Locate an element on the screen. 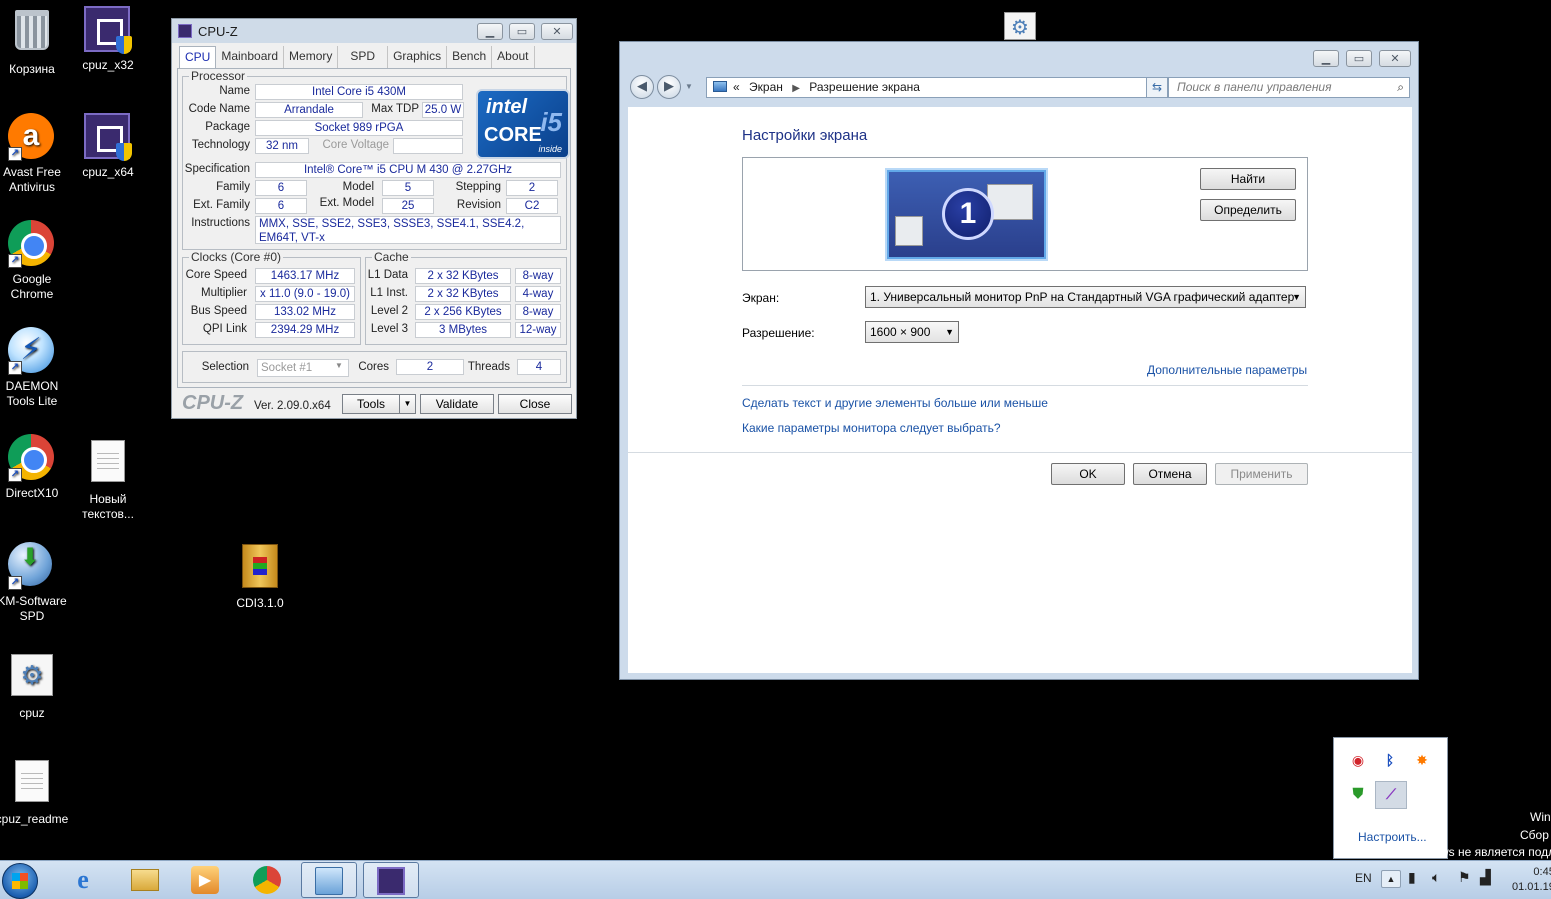 This screenshot has width=1551, height=899. search-input: Поиск в панели управления ⌕ is located at coordinates (1289, 87).